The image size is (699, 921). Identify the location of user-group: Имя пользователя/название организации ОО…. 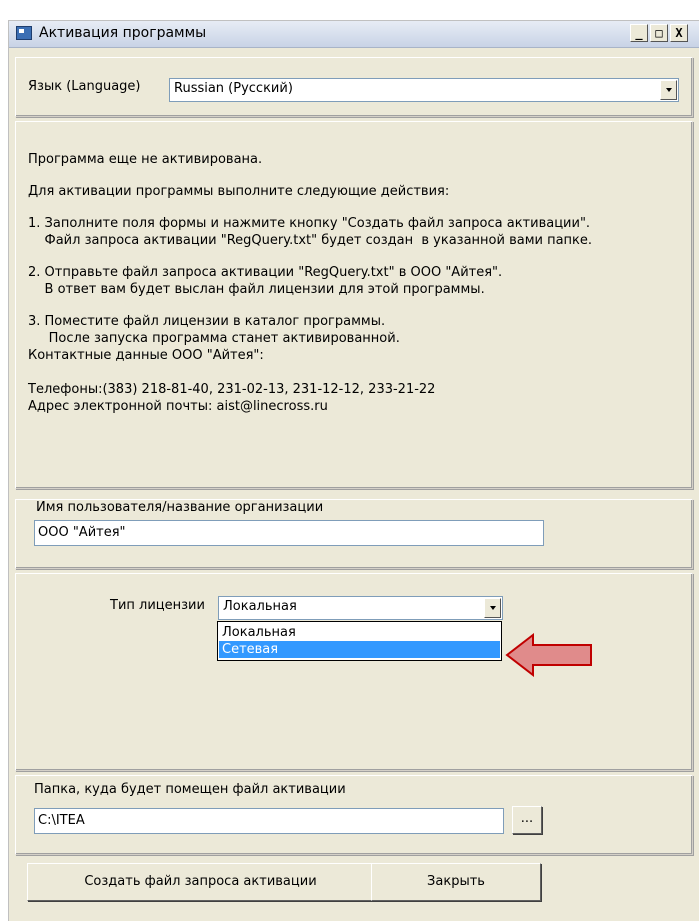
(354, 534).